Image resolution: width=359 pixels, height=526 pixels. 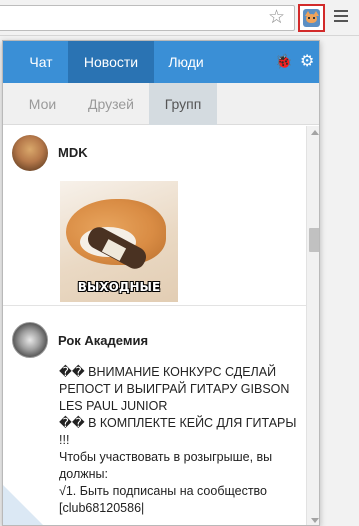 I want to click on hamburger-menu-icon, so click(x=341, y=17).